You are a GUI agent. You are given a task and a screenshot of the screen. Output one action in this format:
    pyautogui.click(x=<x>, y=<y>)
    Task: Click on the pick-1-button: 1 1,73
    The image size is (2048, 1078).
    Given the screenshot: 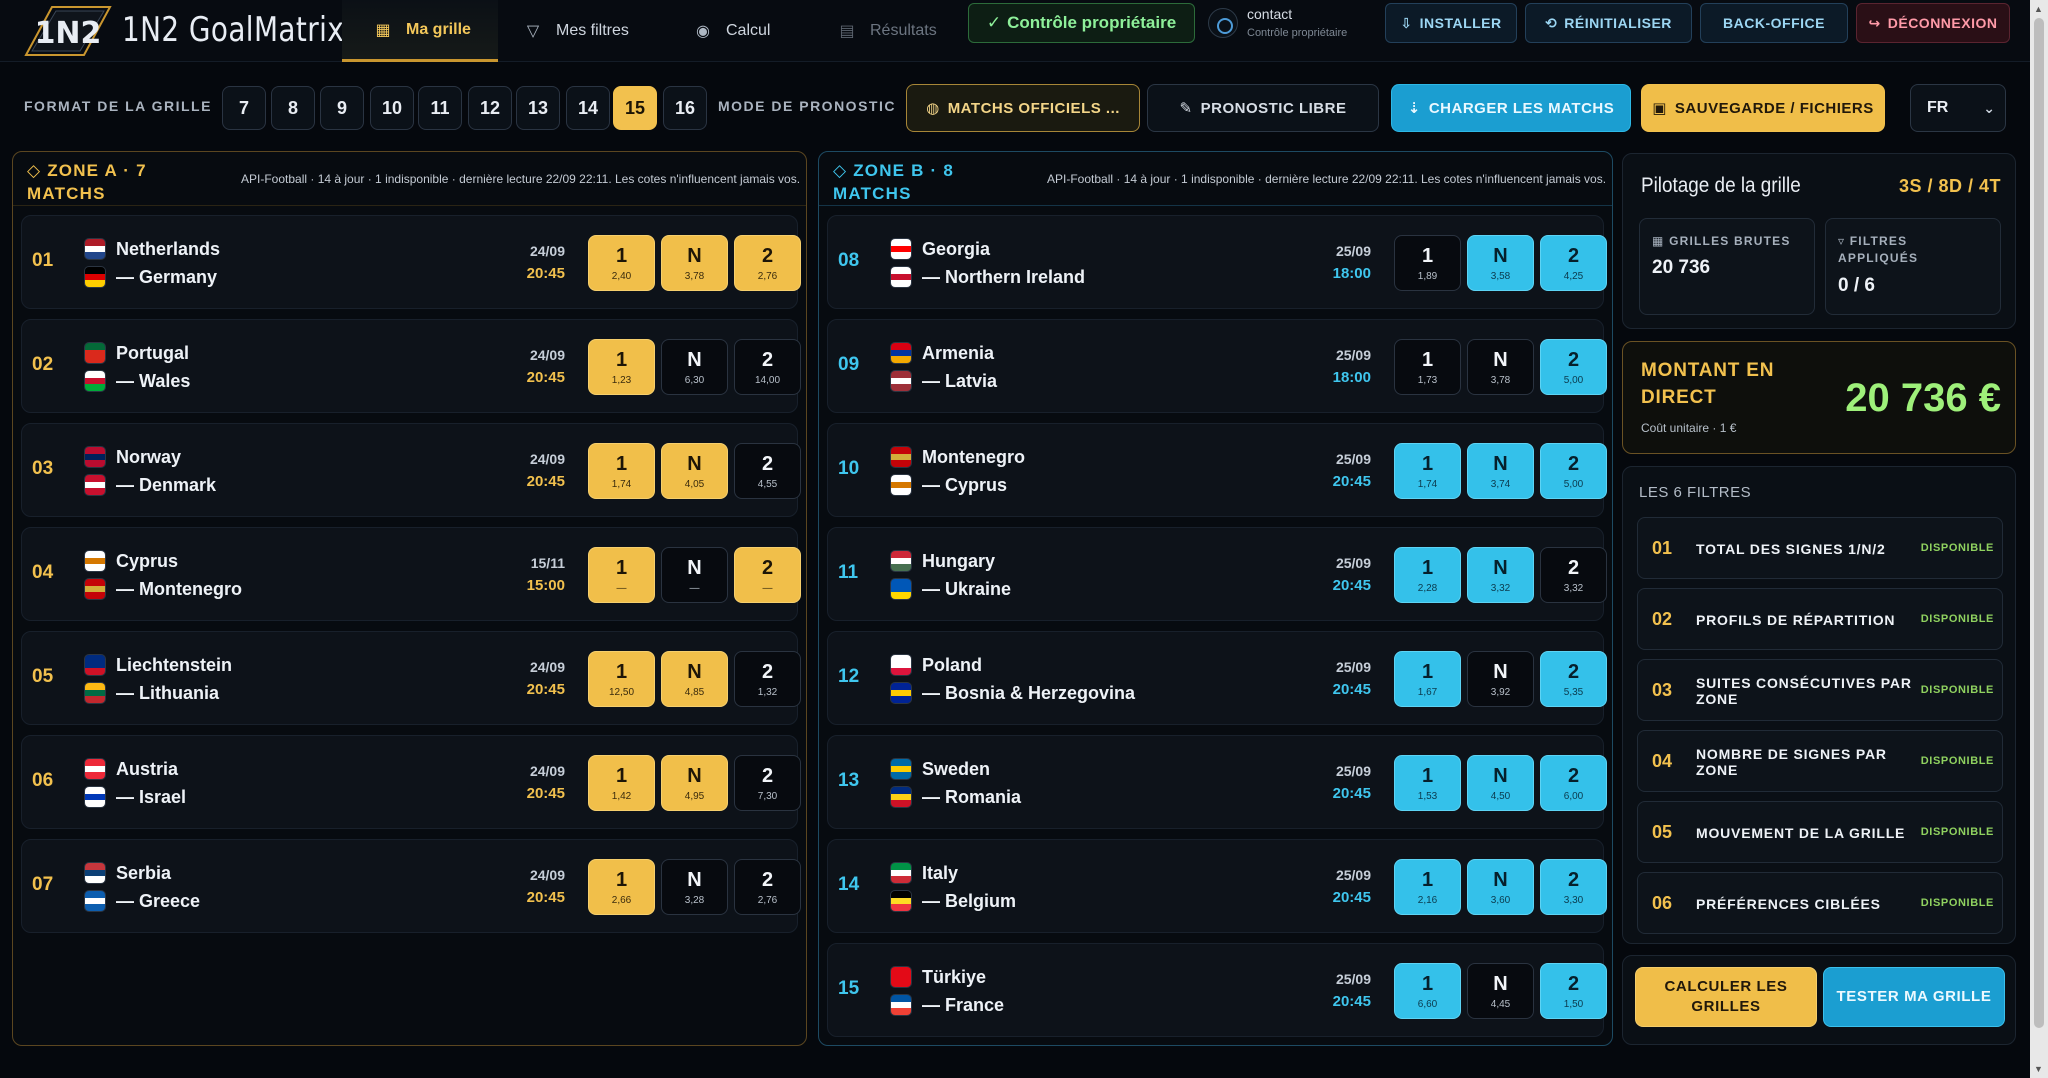 What is the action you would take?
    pyautogui.click(x=1427, y=367)
    